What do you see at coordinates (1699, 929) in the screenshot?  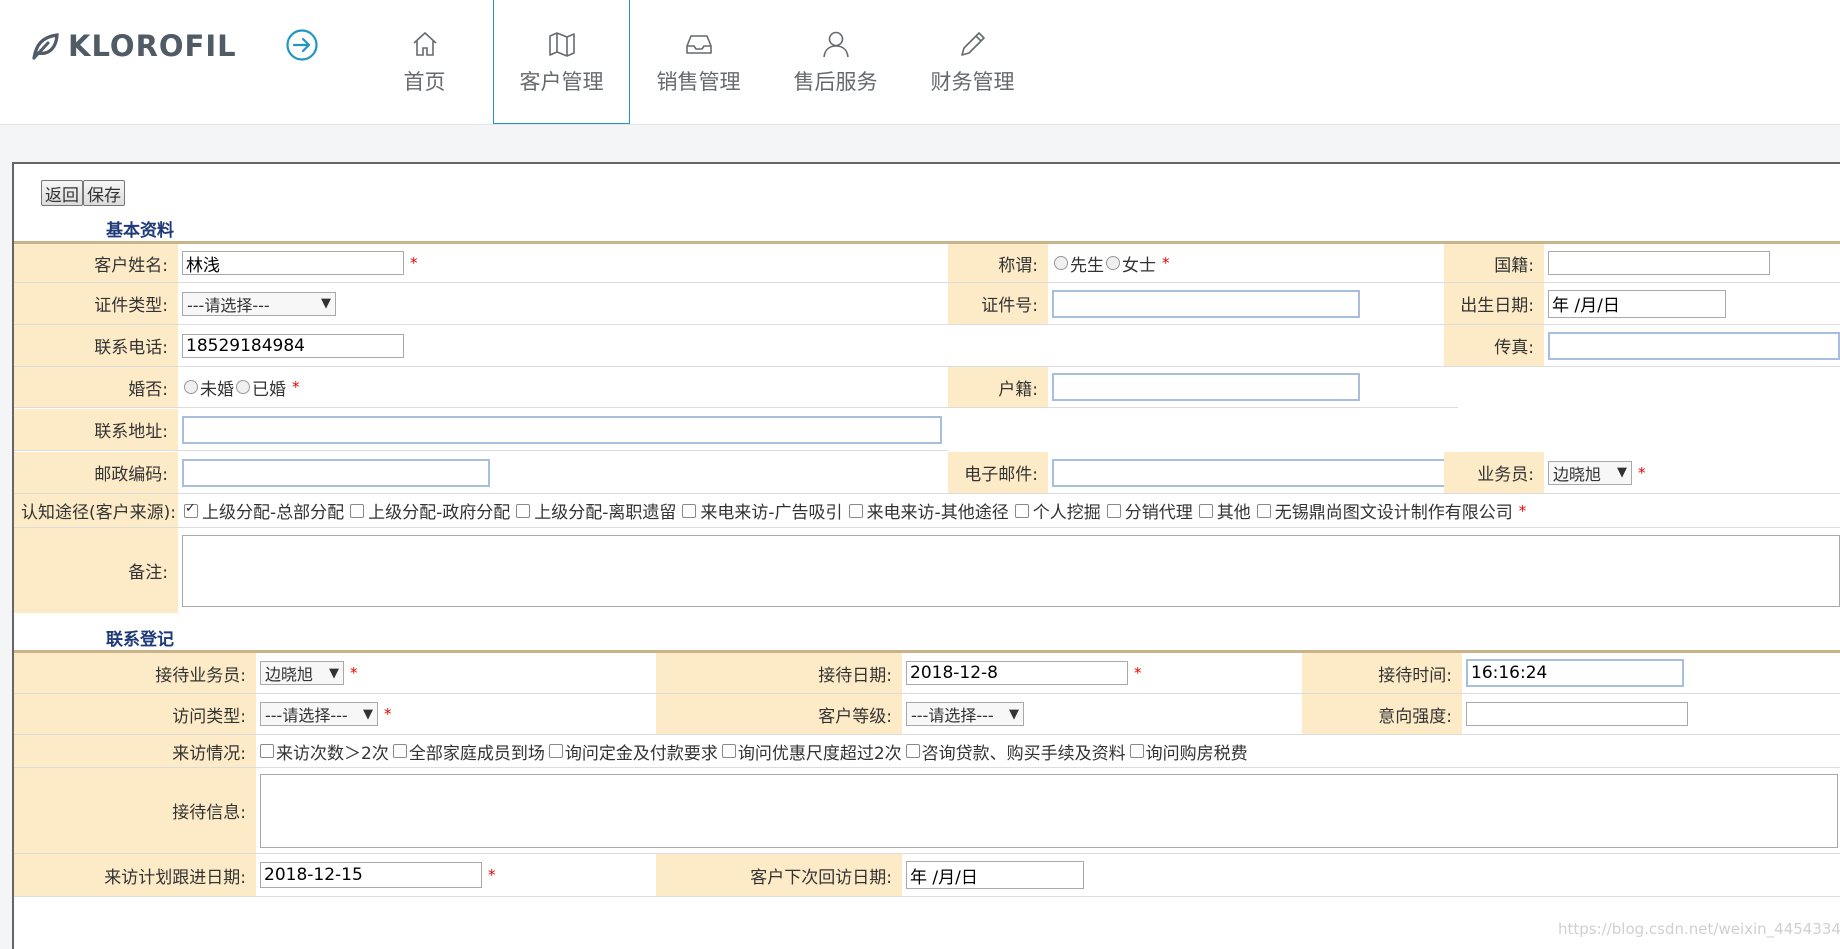 I see `watermark: https://blog.csdn.net/weixin_44543349` at bounding box center [1699, 929].